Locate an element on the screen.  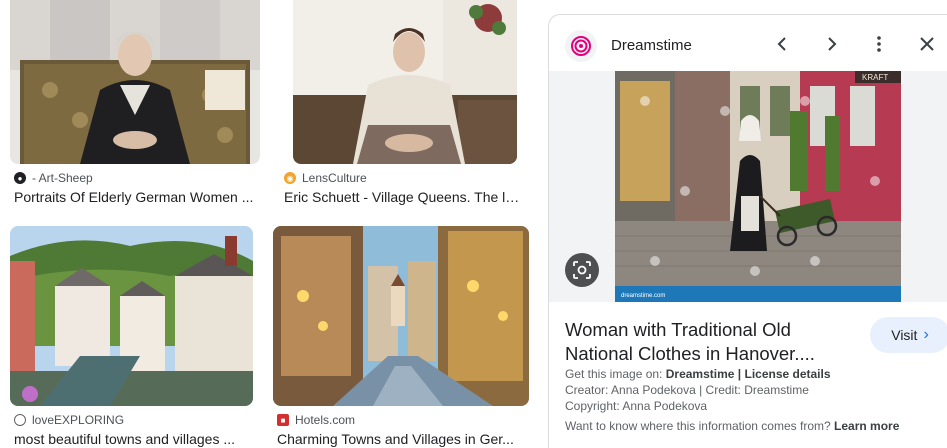
result-source-1: ● - Art-Sheep is located at coordinates (53, 178).